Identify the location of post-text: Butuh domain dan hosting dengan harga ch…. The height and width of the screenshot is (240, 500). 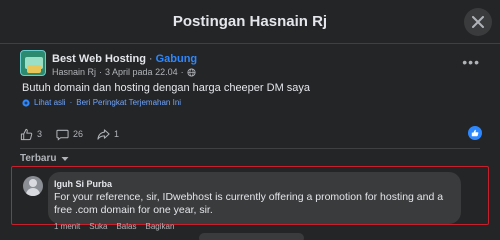
(166, 88).